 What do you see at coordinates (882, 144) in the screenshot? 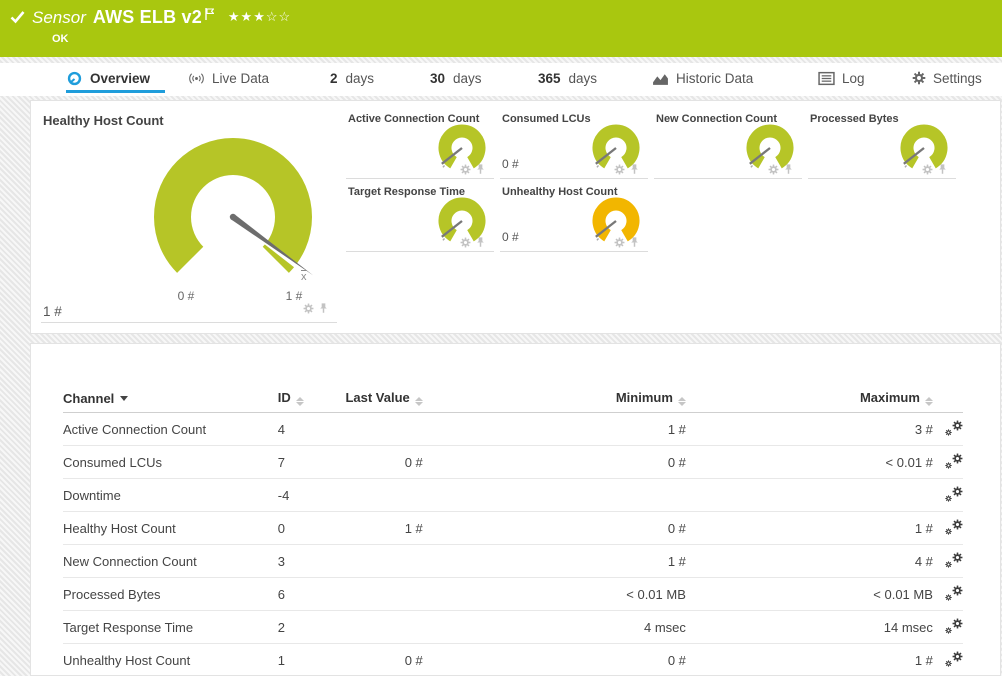
I see `gauge-tile-processed-bytes: Processed Bytes` at bounding box center [882, 144].